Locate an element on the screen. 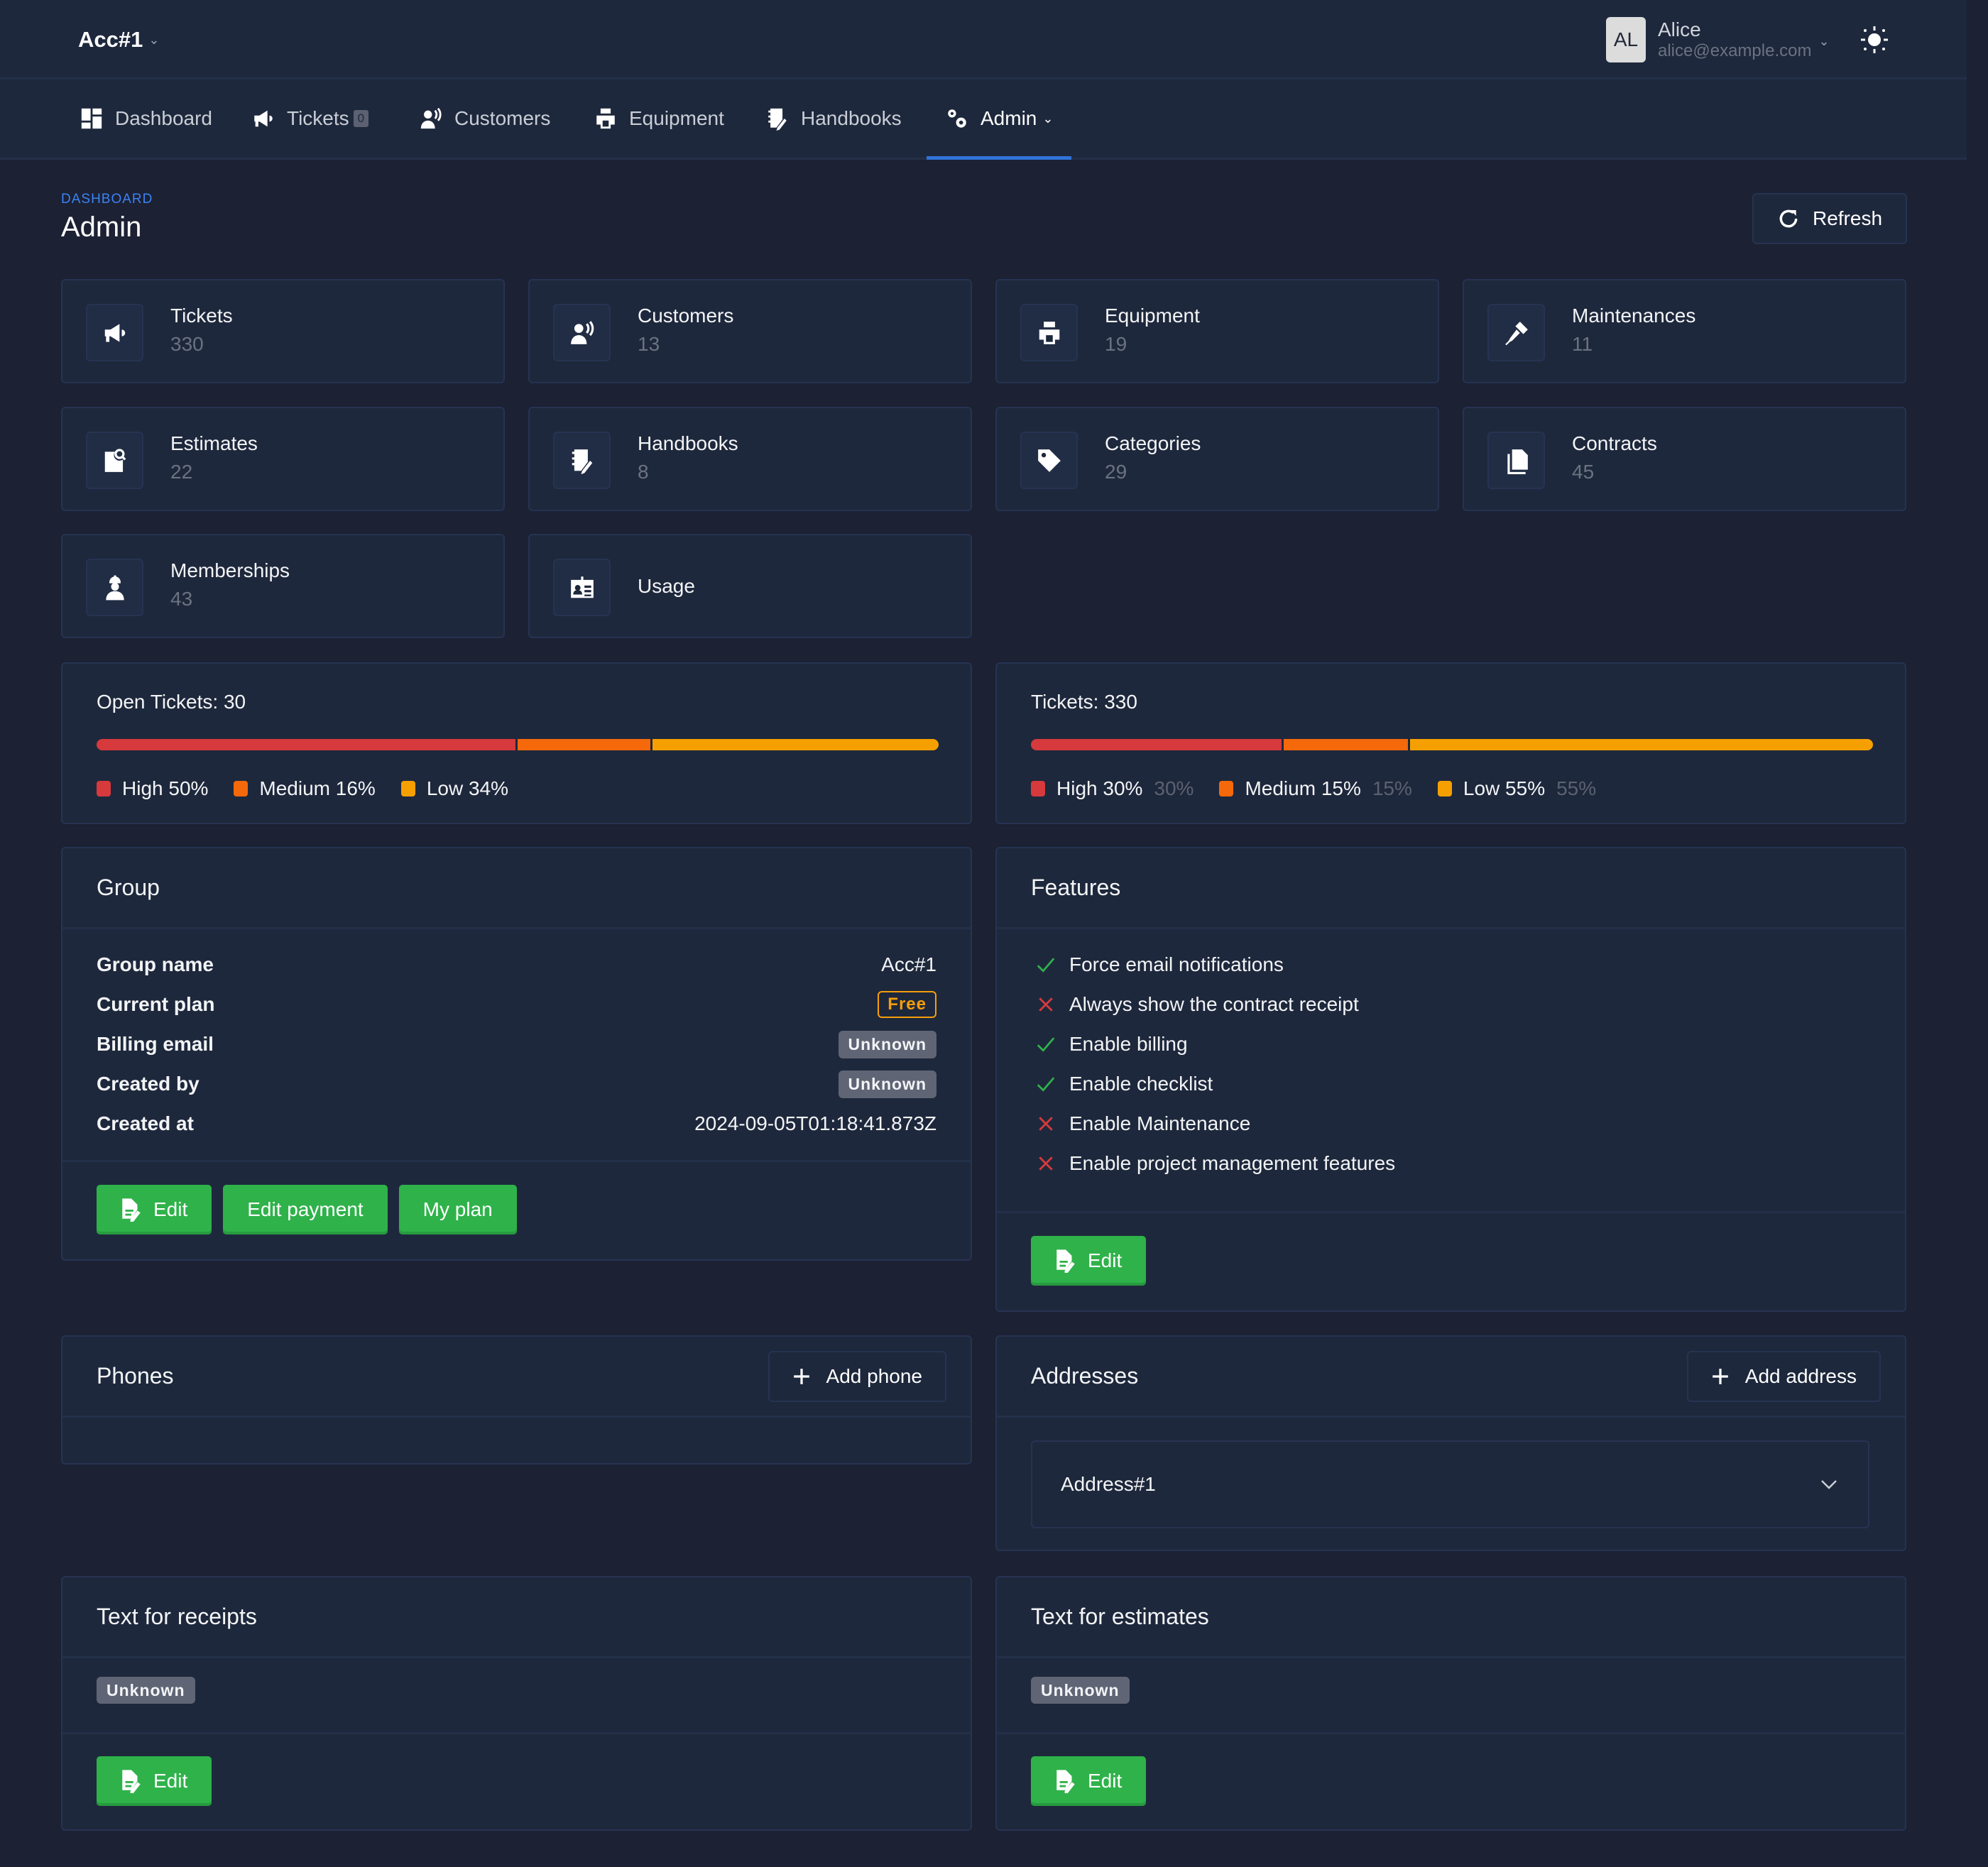 This screenshot has height=1867, width=1988. chevron-down-icon is located at coordinates (1829, 1484).